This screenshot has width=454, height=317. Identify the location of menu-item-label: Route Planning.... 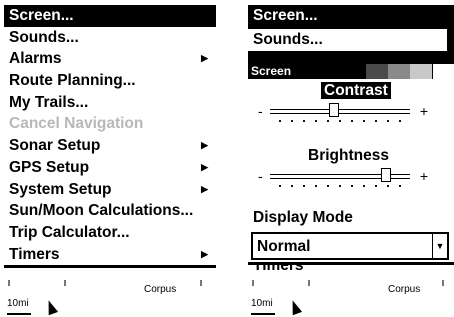
(72, 81).